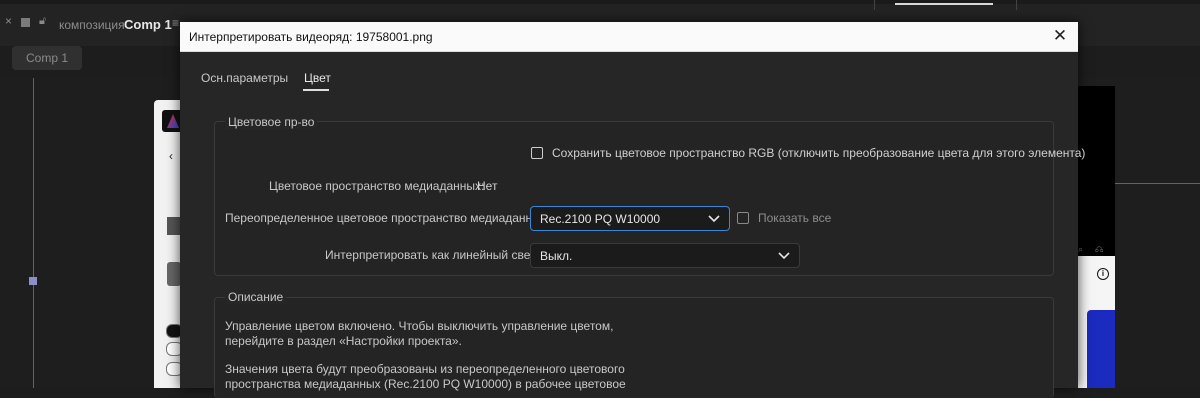  What do you see at coordinates (743, 218) in the screenshot?
I see `show-all-checkbox` at bounding box center [743, 218].